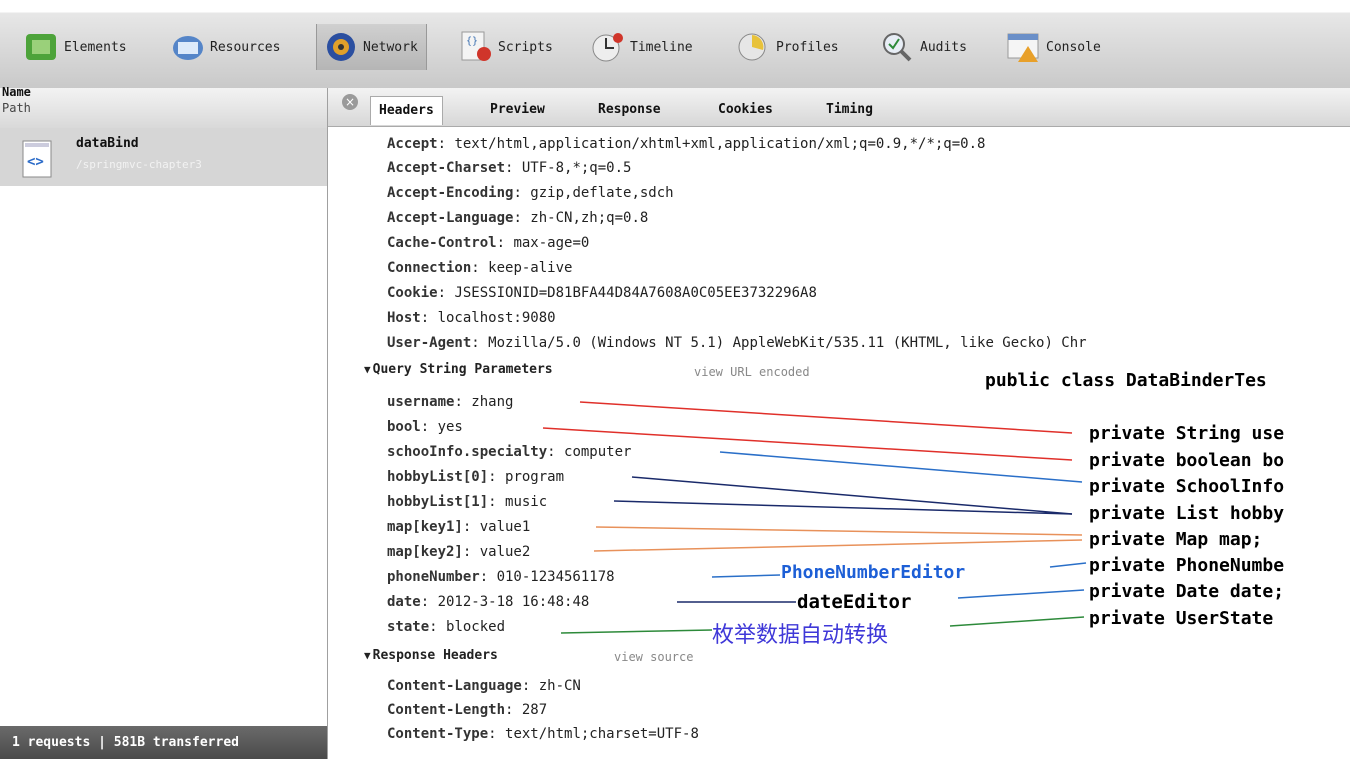 The height and width of the screenshot is (759, 1350). Describe the element at coordinates (1176, 539) in the screenshot. I see `field-annotation: private Map map;` at that location.